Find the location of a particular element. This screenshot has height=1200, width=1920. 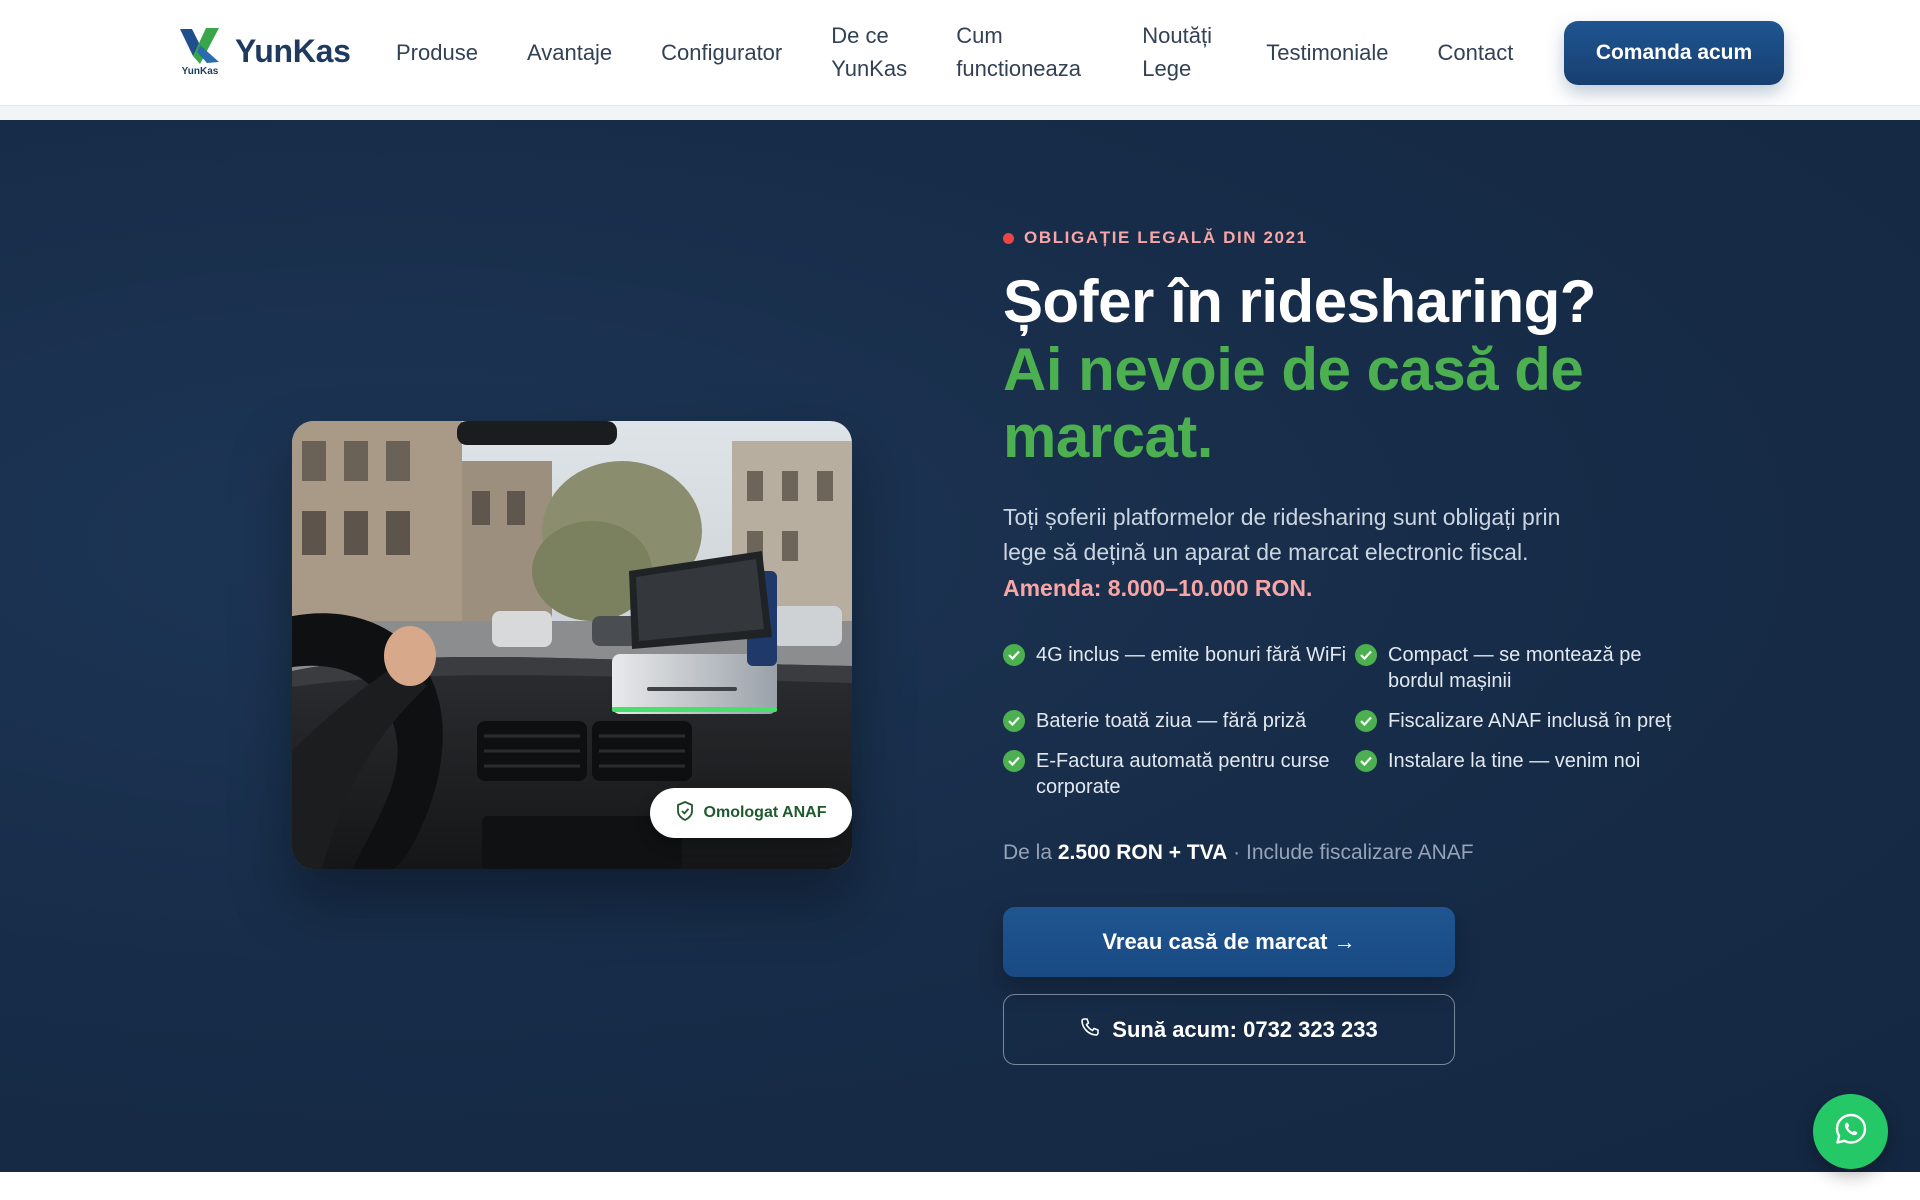

header-divider is located at coordinates (960, 113).